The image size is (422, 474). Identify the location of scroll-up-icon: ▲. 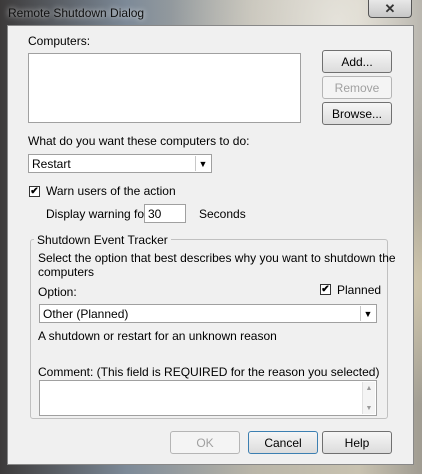
(369, 388).